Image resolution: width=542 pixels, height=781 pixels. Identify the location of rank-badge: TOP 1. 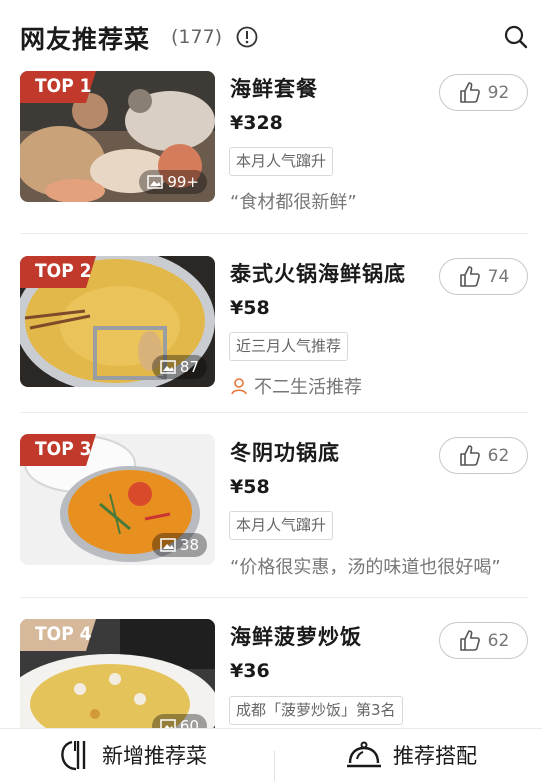
(58, 87).